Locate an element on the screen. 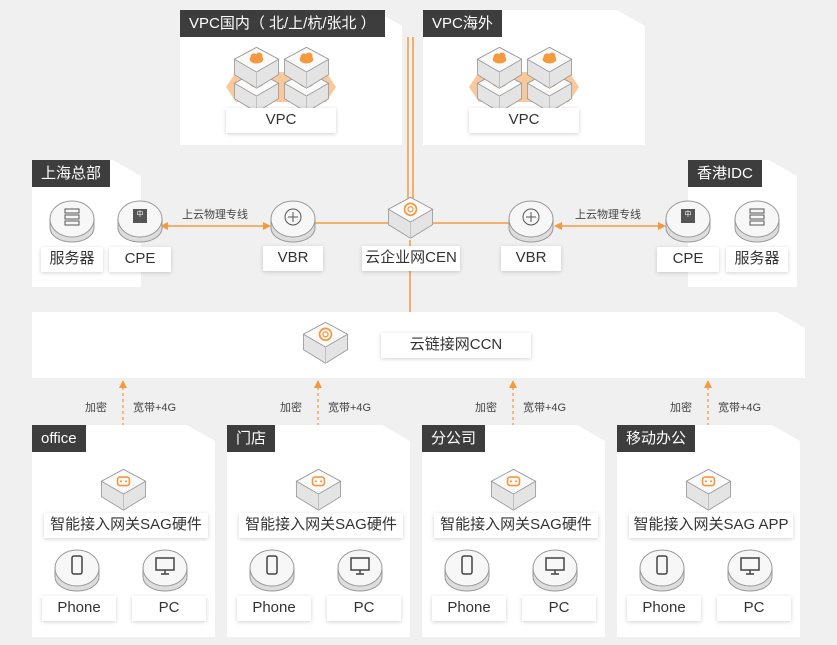 The width and height of the screenshot is (837, 645). vbr-left-icon is located at coordinates (293, 221).